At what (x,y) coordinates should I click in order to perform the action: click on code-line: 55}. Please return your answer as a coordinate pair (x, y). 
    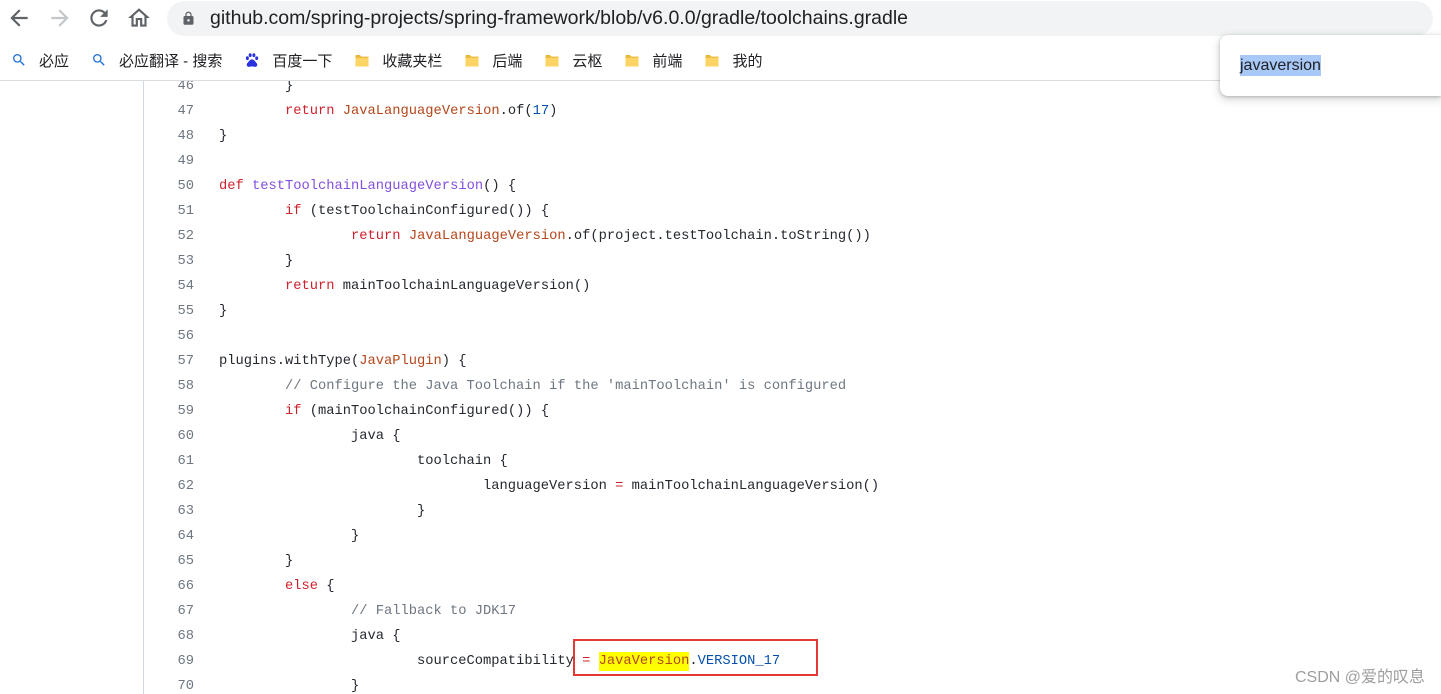
    Looking at the image, I should click on (720, 311).